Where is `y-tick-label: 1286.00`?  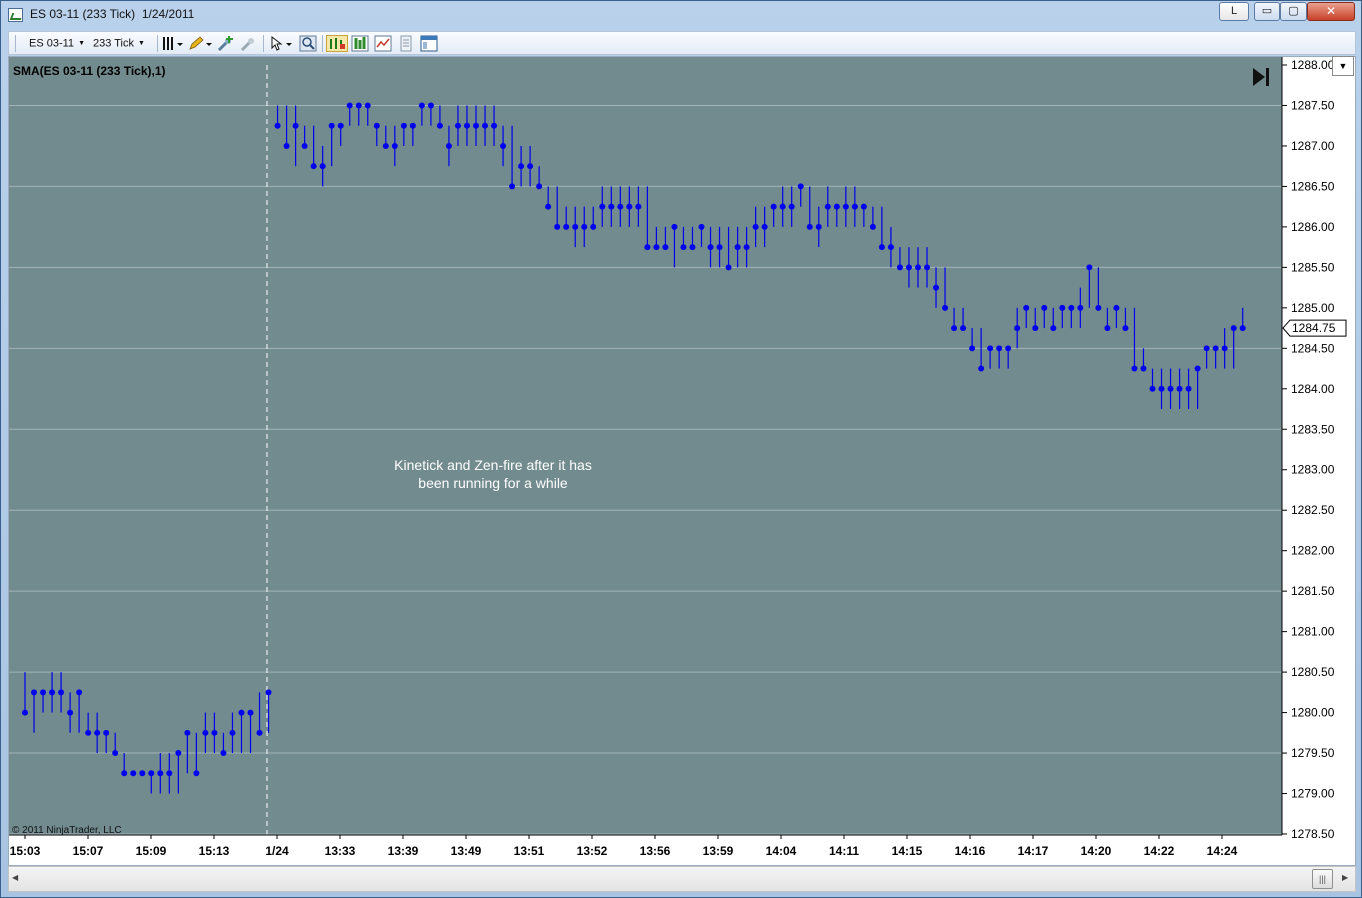 y-tick-label: 1286.00 is located at coordinates (1313, 227).